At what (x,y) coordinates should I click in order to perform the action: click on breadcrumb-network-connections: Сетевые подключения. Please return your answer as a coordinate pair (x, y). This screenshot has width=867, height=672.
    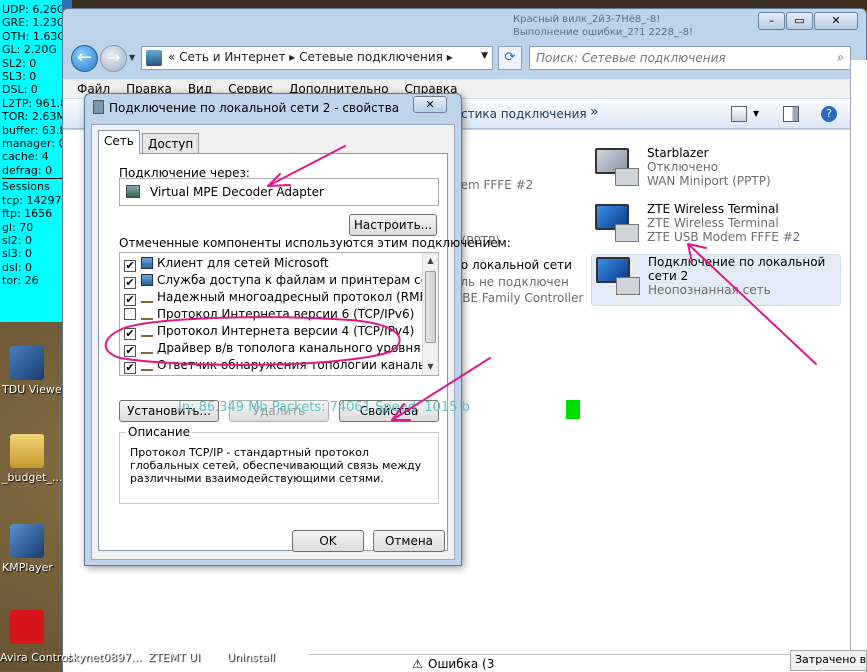
    Looking at the image, I should click on (371, 57).